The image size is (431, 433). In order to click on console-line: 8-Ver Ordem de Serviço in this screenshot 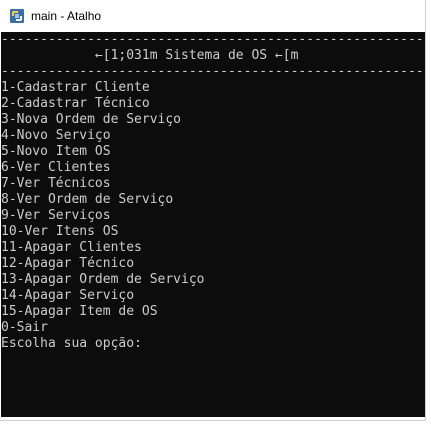, I will do `click(87, 199)`.